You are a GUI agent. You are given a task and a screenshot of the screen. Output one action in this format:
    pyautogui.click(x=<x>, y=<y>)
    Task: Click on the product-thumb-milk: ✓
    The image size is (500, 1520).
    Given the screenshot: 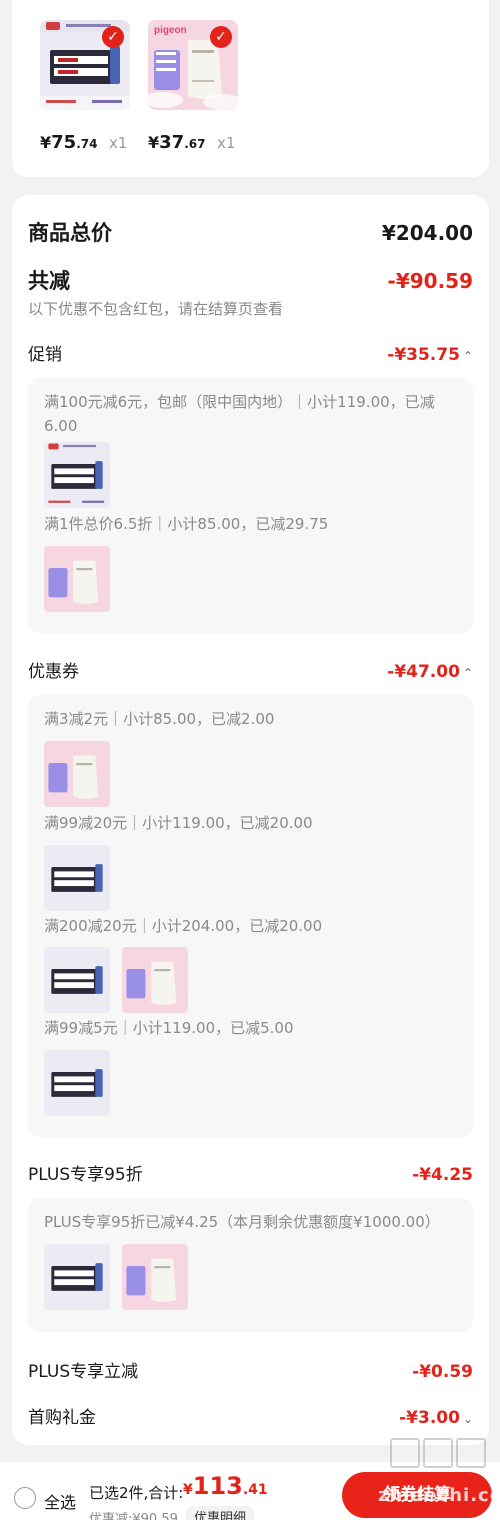 What is the action you would take?
    pyautogui.click(x=85, y=65)
    